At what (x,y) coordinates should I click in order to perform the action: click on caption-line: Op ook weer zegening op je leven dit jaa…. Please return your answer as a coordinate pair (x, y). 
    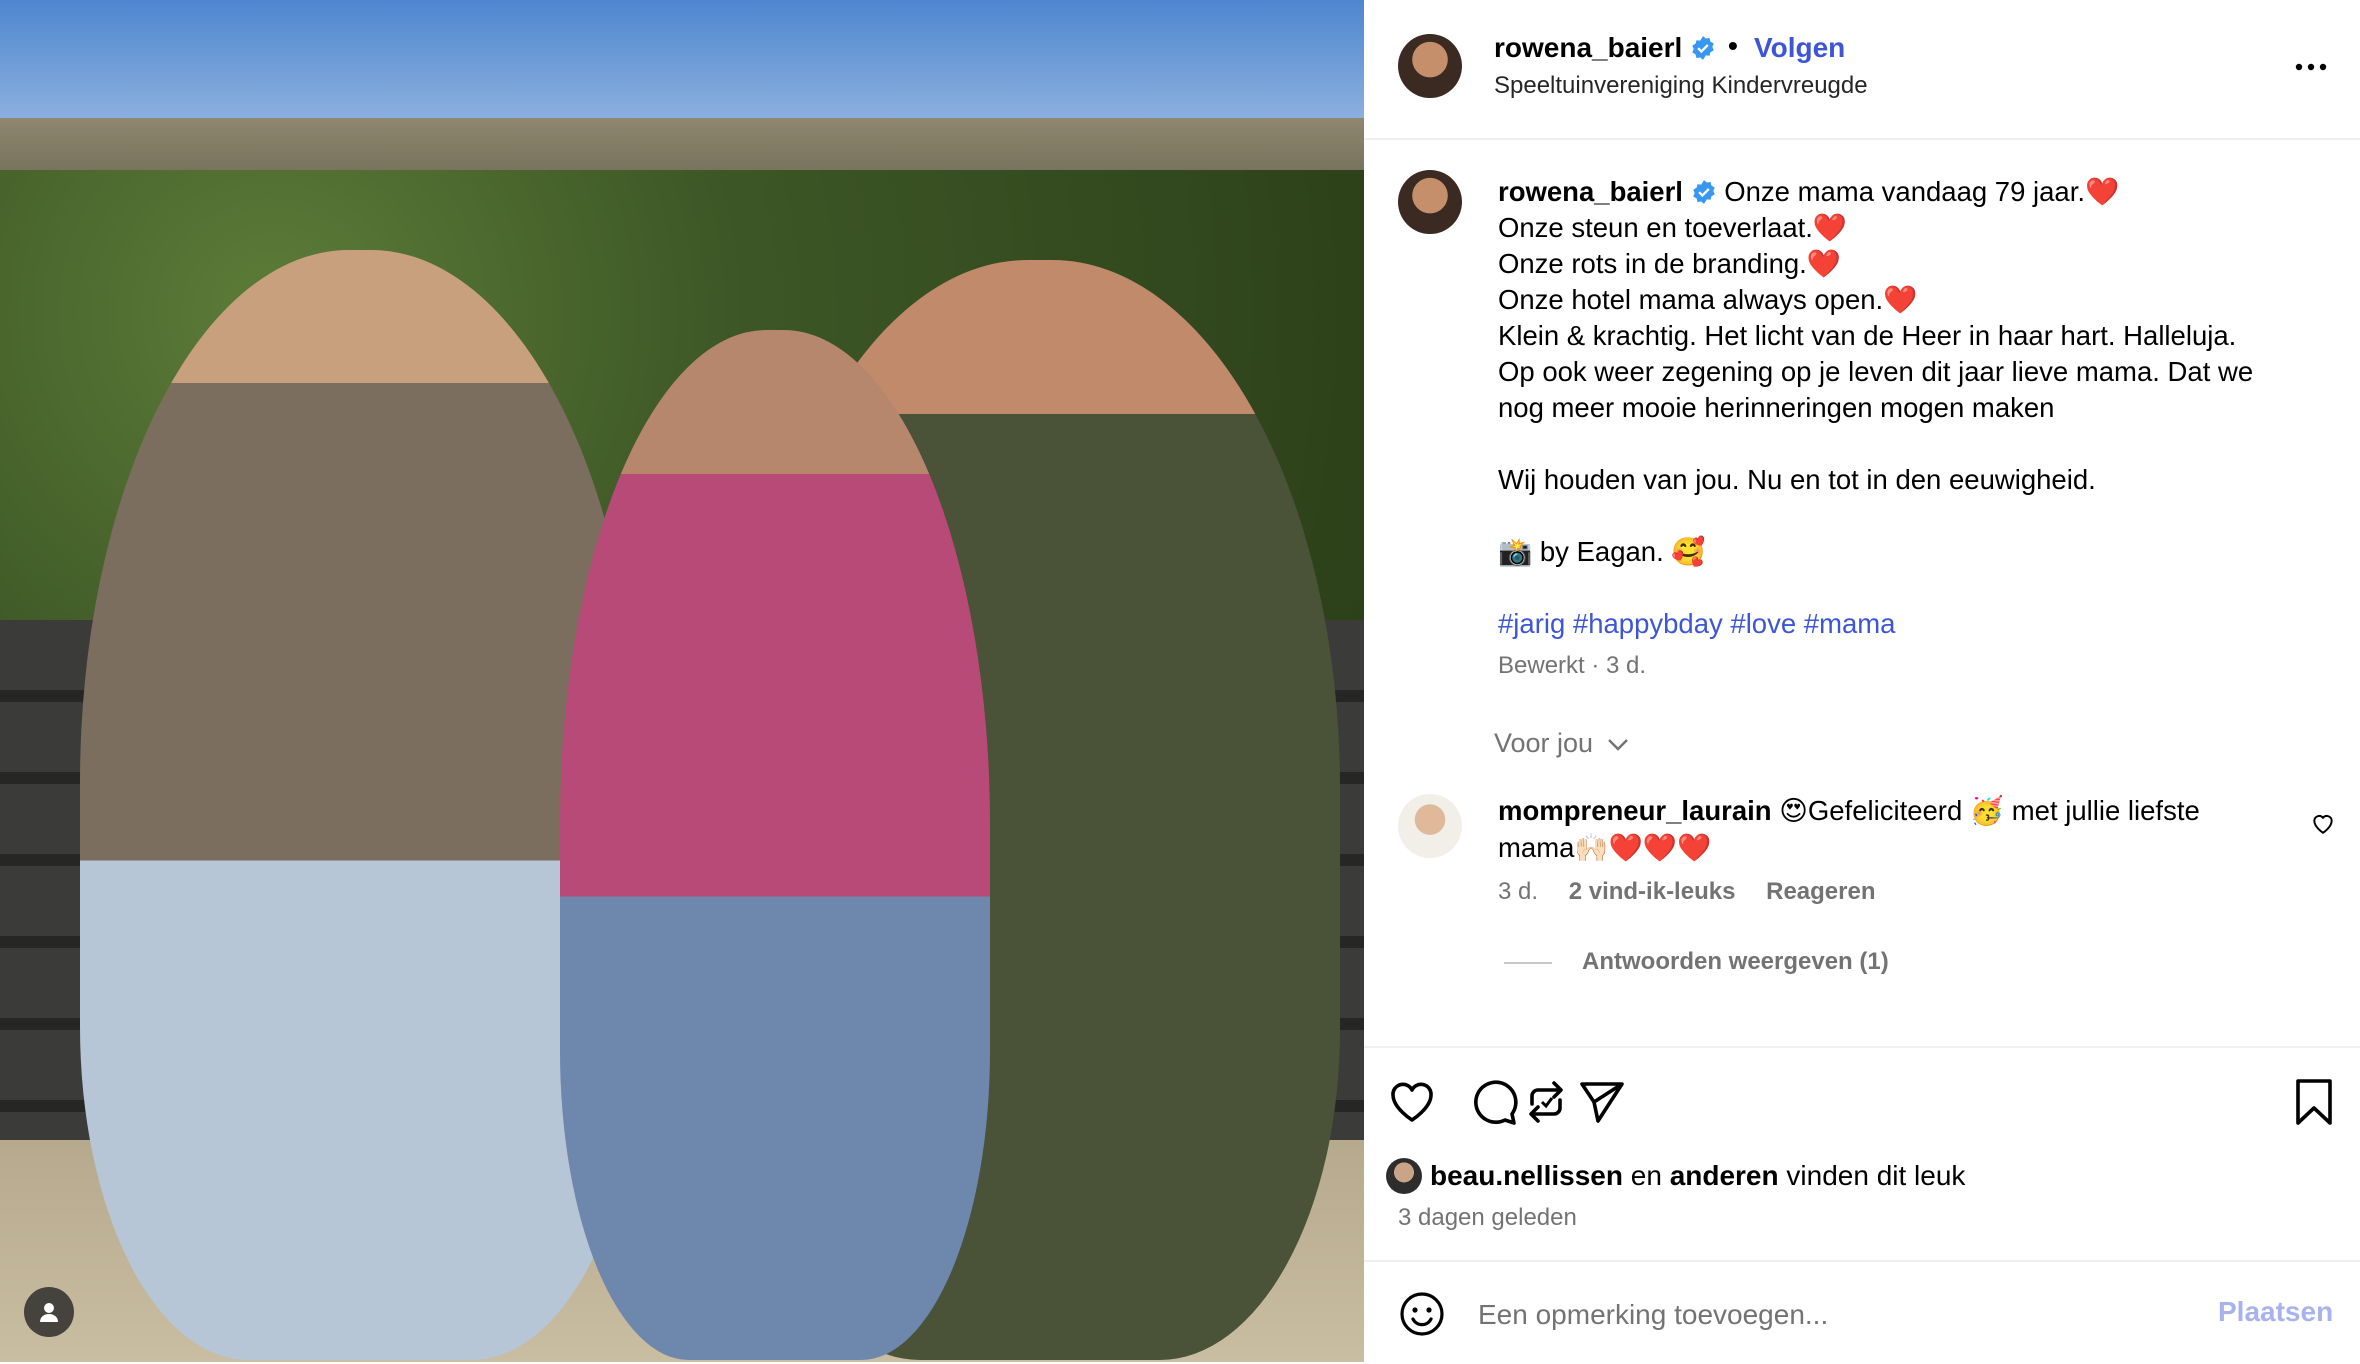
    Looking at the image, I should click on (1876, 371).